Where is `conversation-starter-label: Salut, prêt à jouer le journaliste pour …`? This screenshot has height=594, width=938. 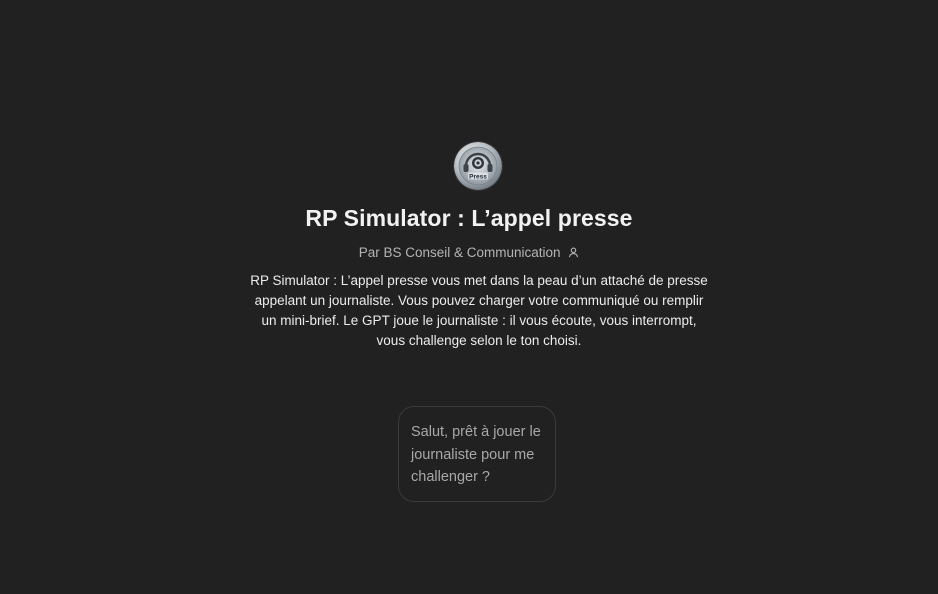
conversation-starter-label: Salut, prêt à jouer le journaliste pour … is located at coordinates (476, 454).